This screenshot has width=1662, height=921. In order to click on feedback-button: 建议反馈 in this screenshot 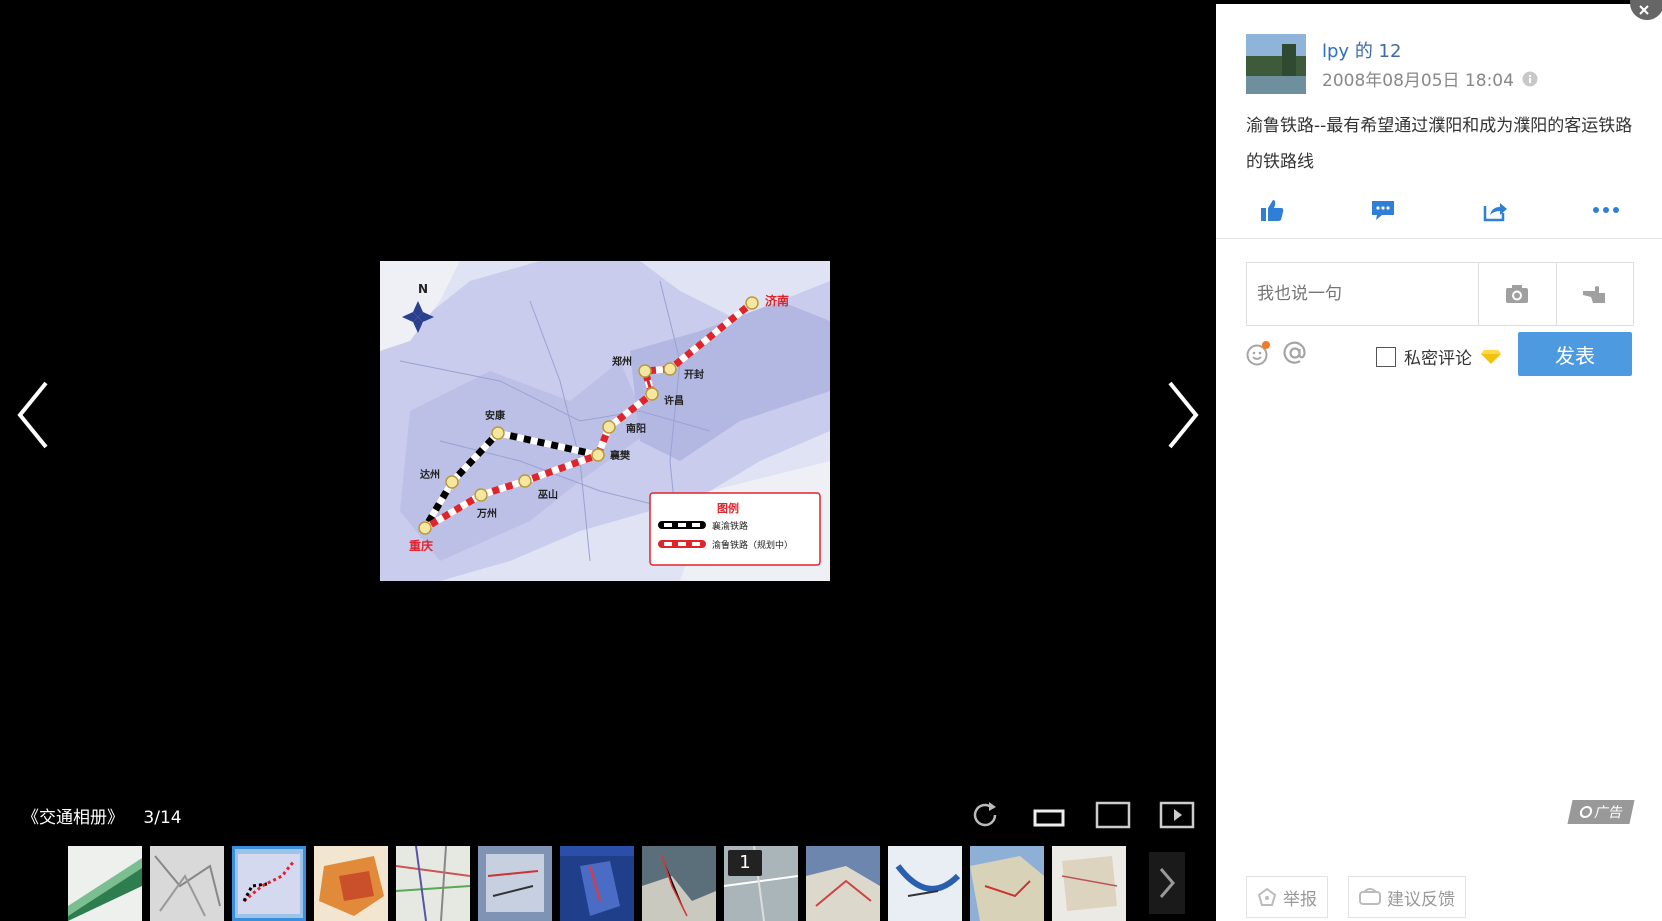, I will do `click(1407, 897)`.